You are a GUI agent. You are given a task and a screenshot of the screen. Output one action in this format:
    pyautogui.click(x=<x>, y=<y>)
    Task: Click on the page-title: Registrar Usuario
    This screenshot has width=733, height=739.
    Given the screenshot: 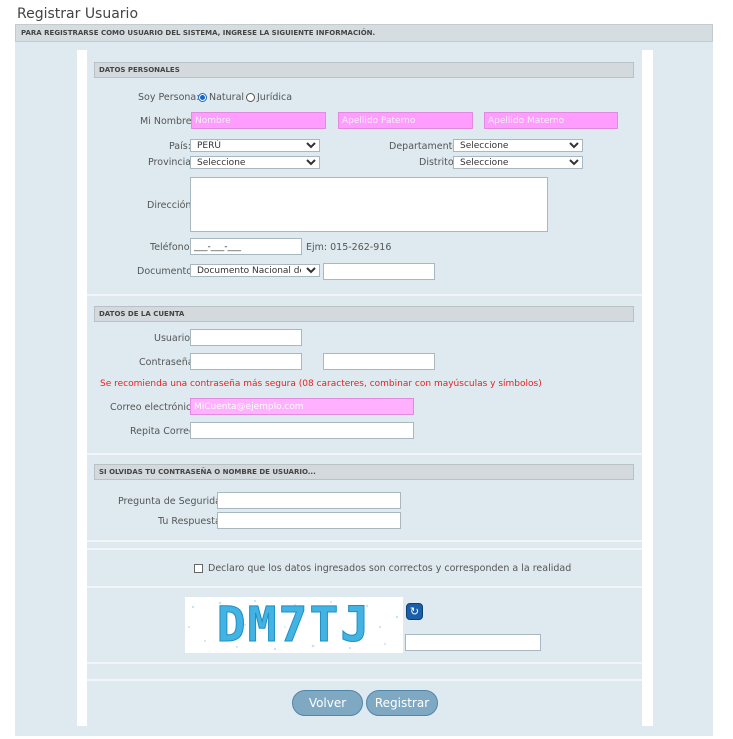 What is the action you would take?
    pyautogui.click(x=78, y=14)
    